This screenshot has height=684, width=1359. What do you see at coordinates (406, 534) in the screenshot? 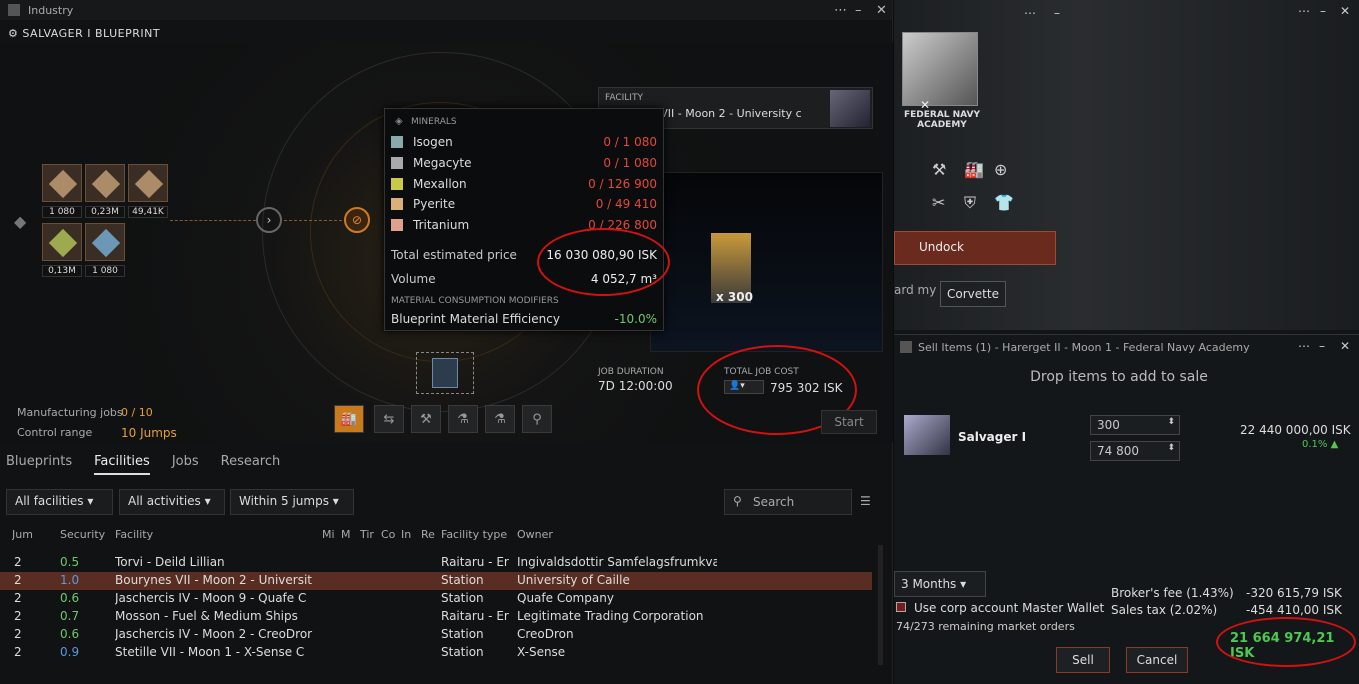
I see `column-header: In` at bounding box center [406, 534].